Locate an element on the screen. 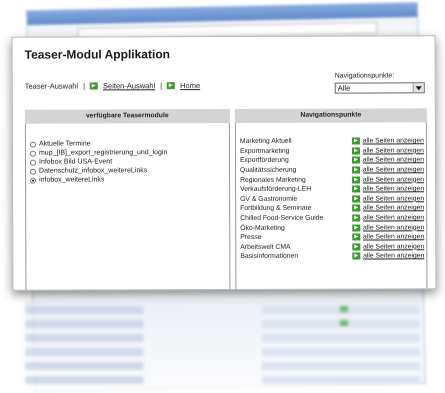  teaser-item: mup_[IB]_export_registrierung_und_login is located at coordinates (98, 152).